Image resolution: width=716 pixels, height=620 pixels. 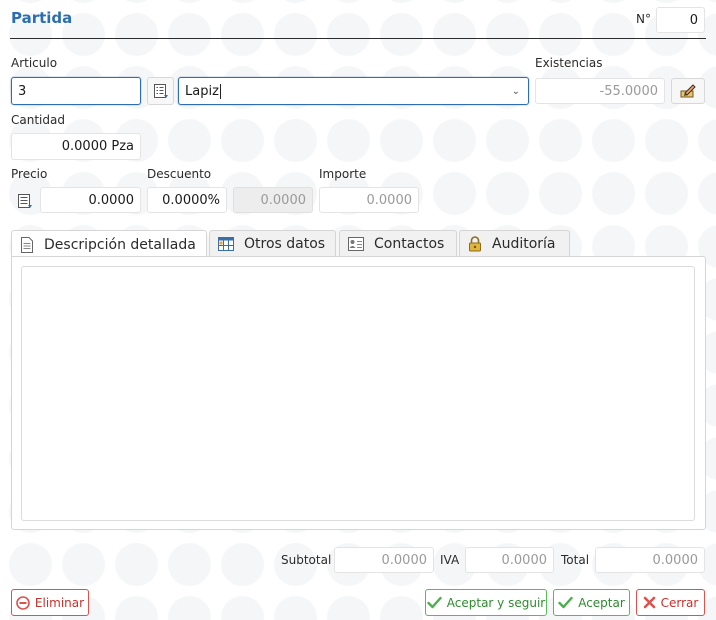 I want to click on close-button: Cerrar, so click(x=670, y=602).